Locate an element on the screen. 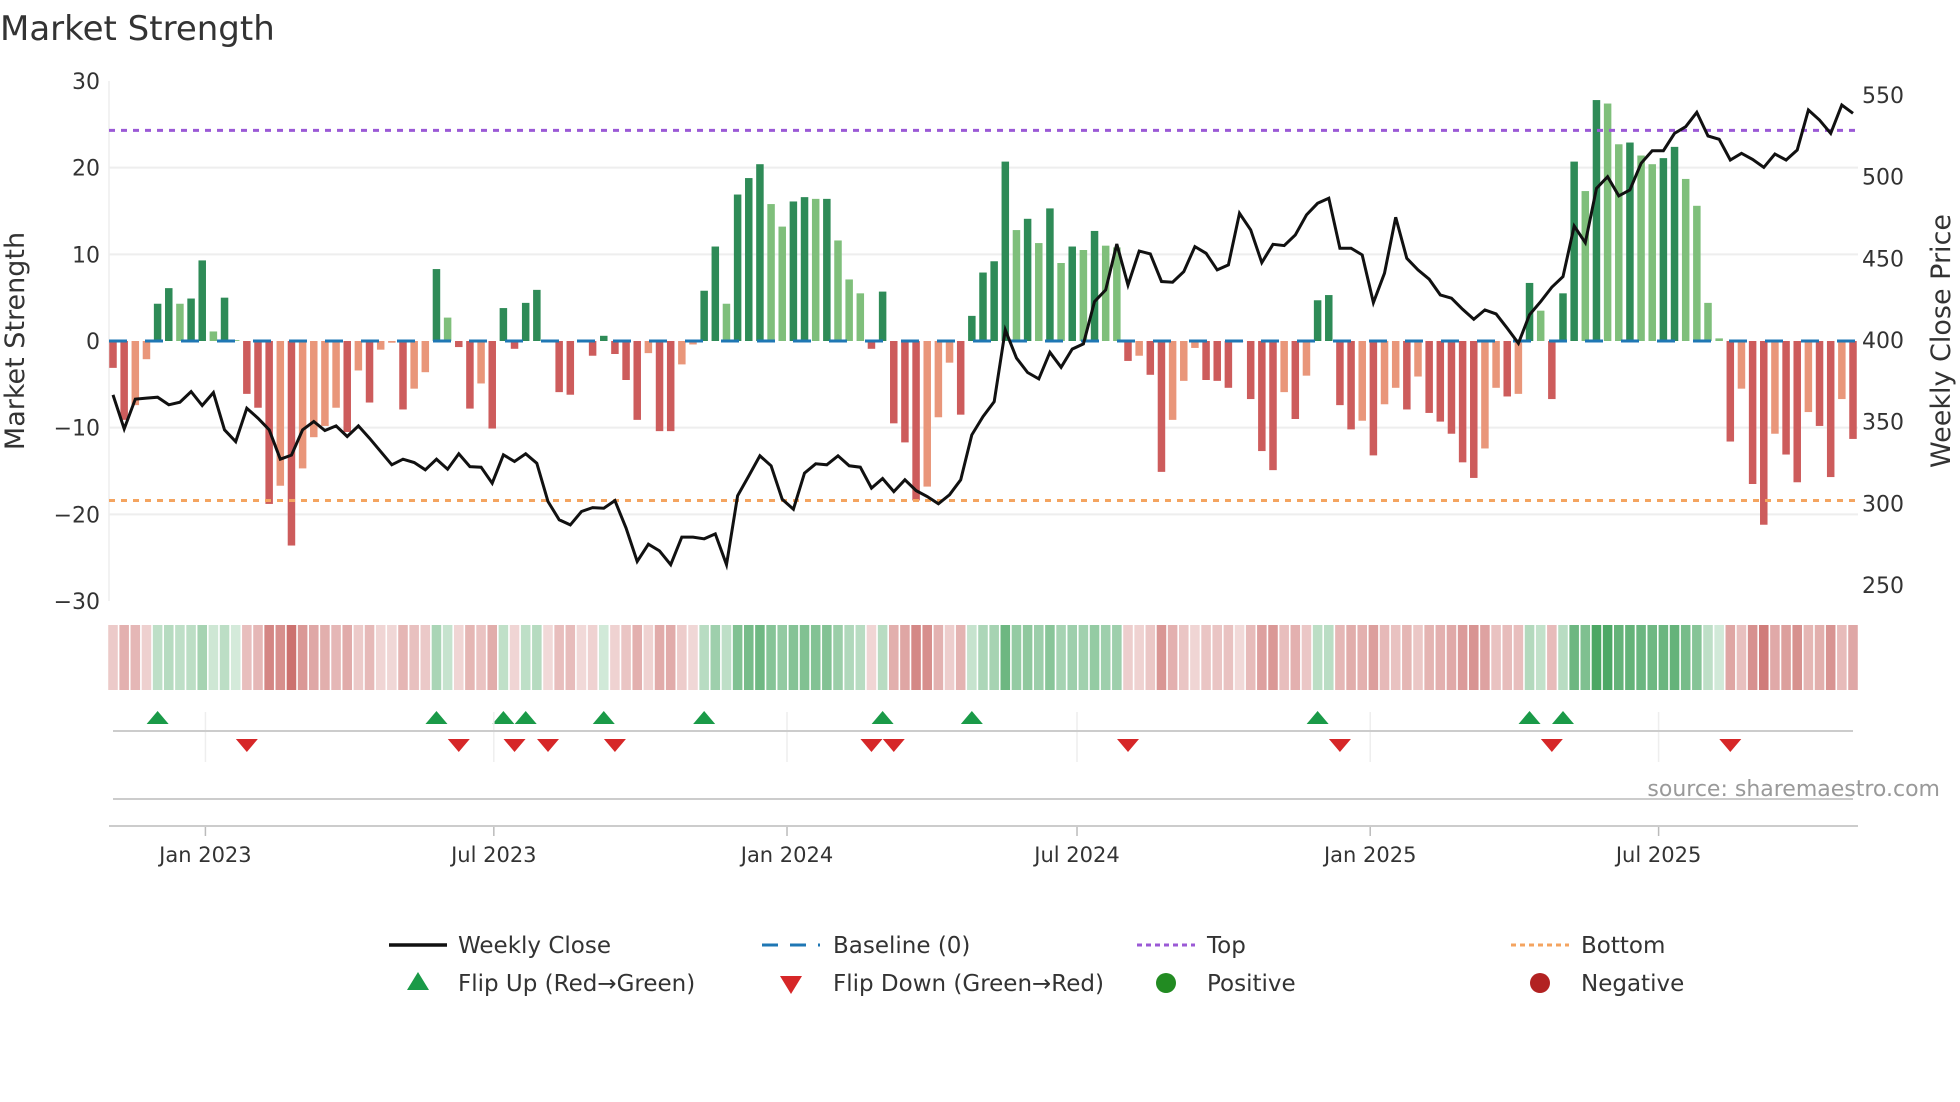 The image size is (1960, 1102). legend-triangle-down-icon is located at coordinates (791, 985).